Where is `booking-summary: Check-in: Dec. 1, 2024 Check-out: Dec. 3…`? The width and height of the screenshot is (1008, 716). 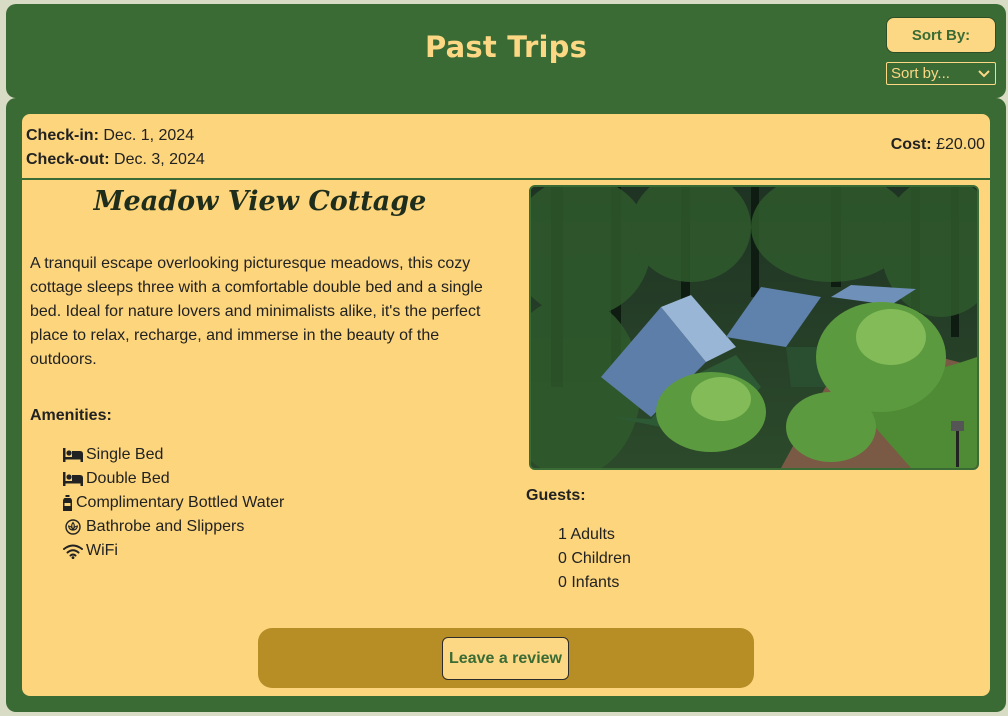
booking-summary: Check-in: Dec. 1, 2024 Check-out: Dec. 3… is located at coordinates (506, 147).